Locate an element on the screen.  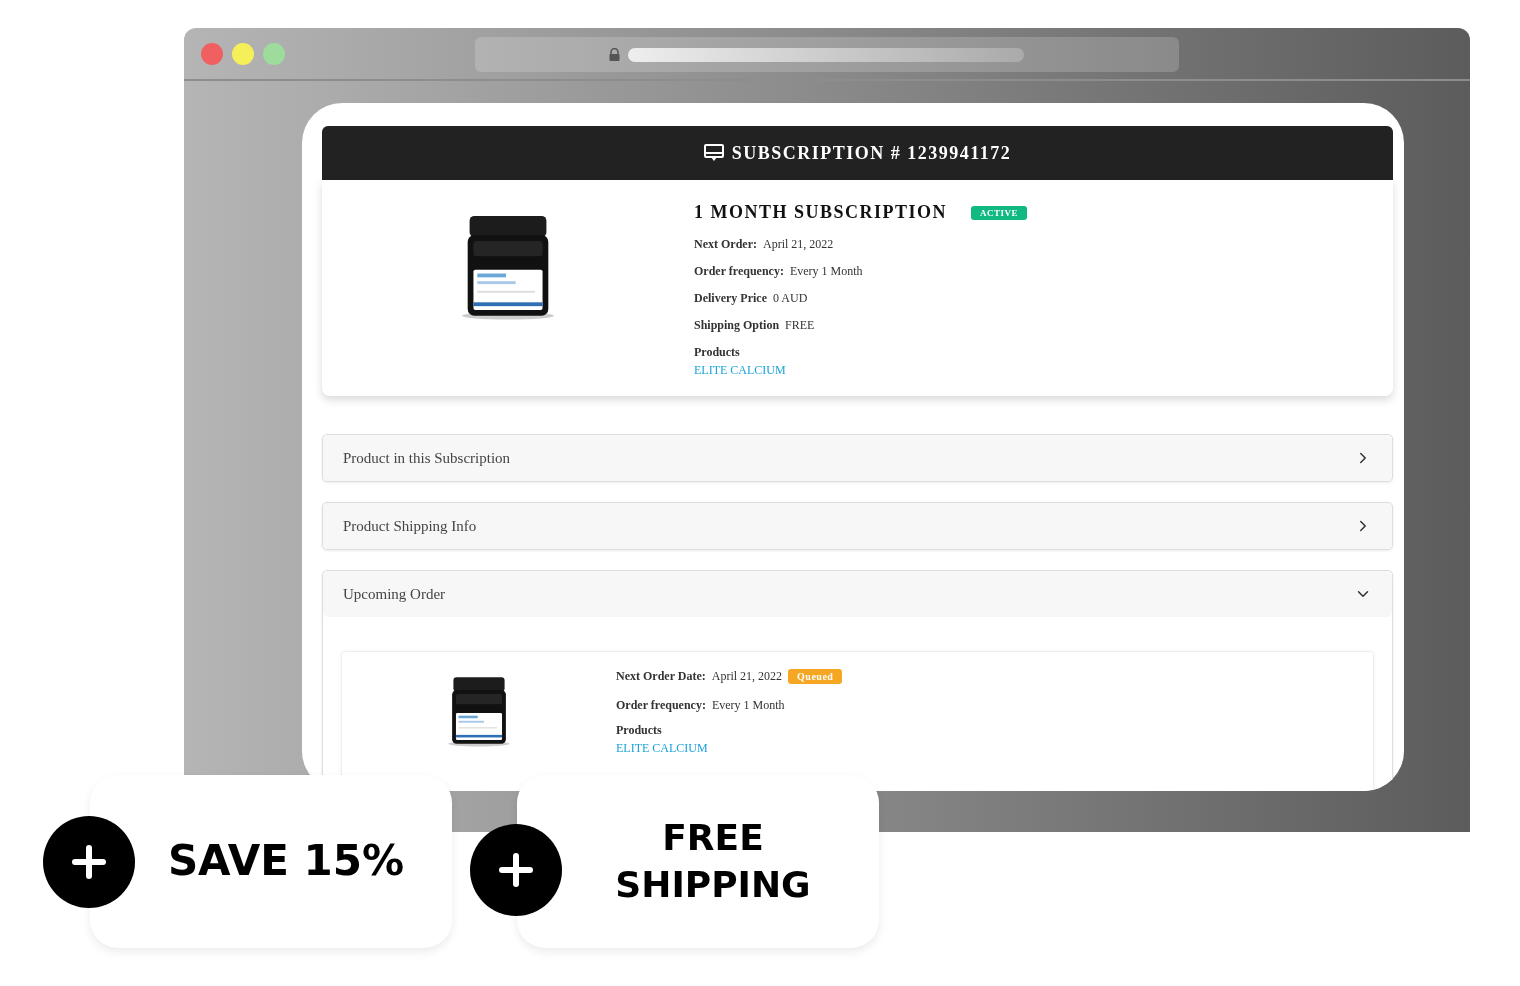
detail-line: Shipping Option FREE is located at coordinates (755, 325).